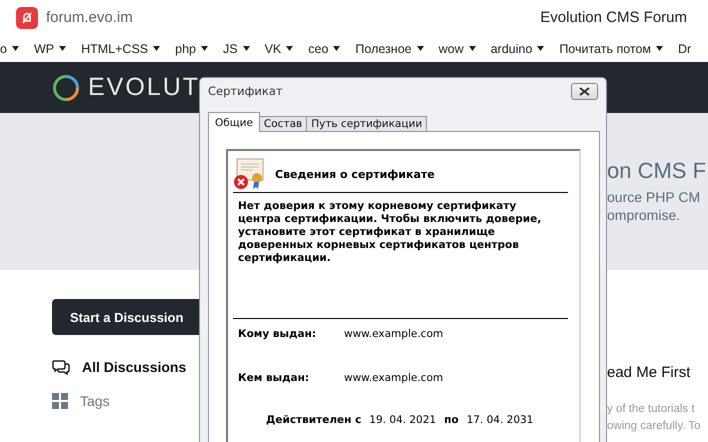 Image resolution: width=708 pixels, height=442 pixels. Describe the element at coordinates (451, 49) in the screenshot. I see `bookmark-folder: wow` at that location.